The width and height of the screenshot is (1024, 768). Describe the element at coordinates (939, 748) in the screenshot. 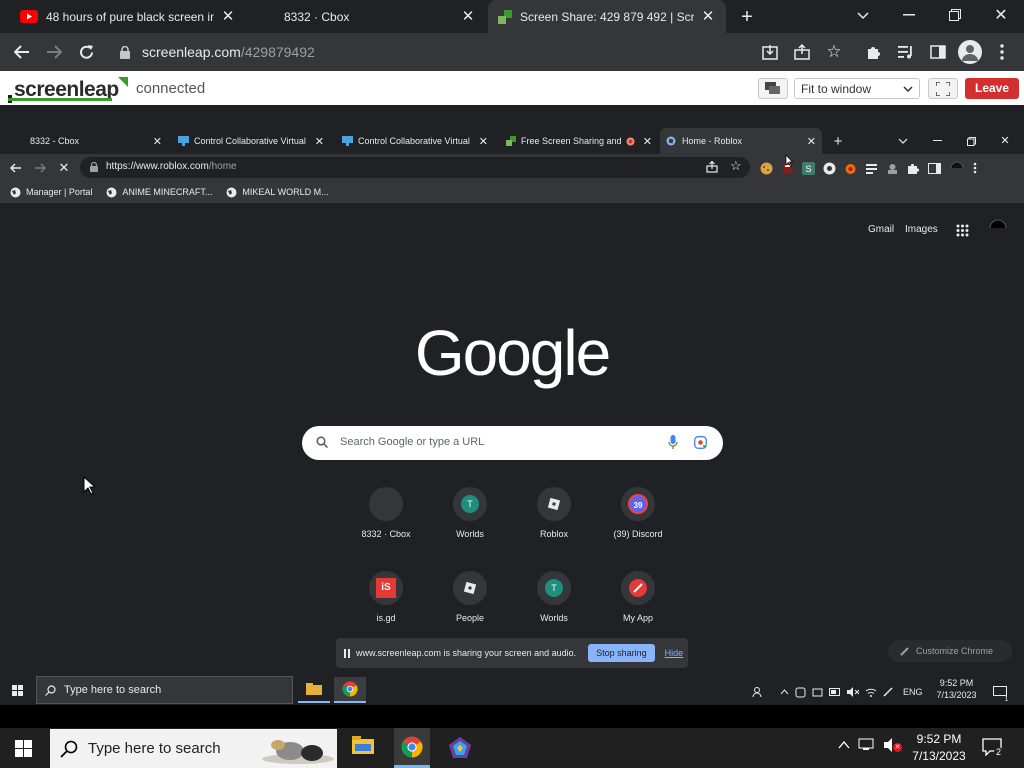

I see `os-clock: 9:52 PM 7/13/2023` at that location.